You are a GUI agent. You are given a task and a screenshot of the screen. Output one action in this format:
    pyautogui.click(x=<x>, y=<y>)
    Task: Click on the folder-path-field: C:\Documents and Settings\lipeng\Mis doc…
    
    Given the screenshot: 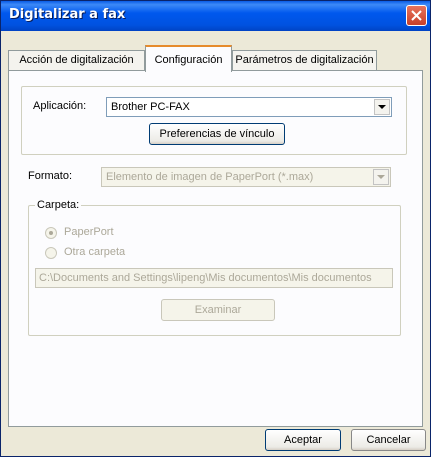 What is the action you would take?
    pyautogui.click(x=214, y=278)
    